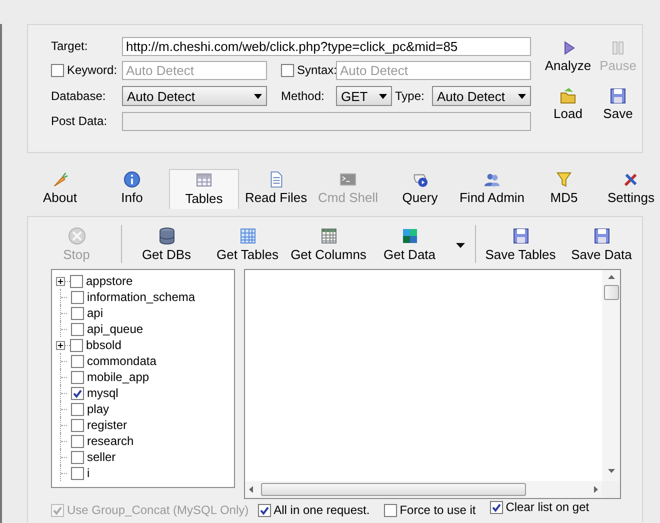  I want to click on tree-item: register, so click(107, 425).